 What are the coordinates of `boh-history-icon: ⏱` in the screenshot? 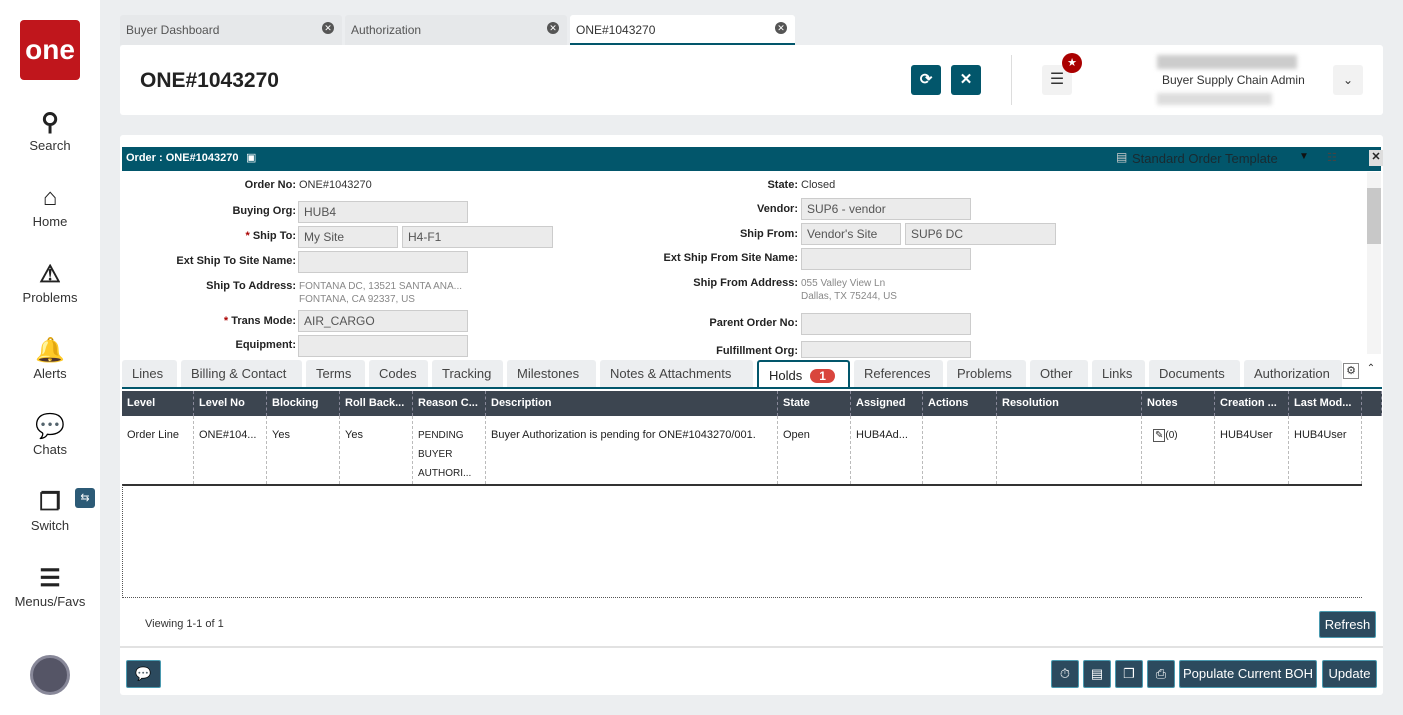 It's located at (1065, 674).